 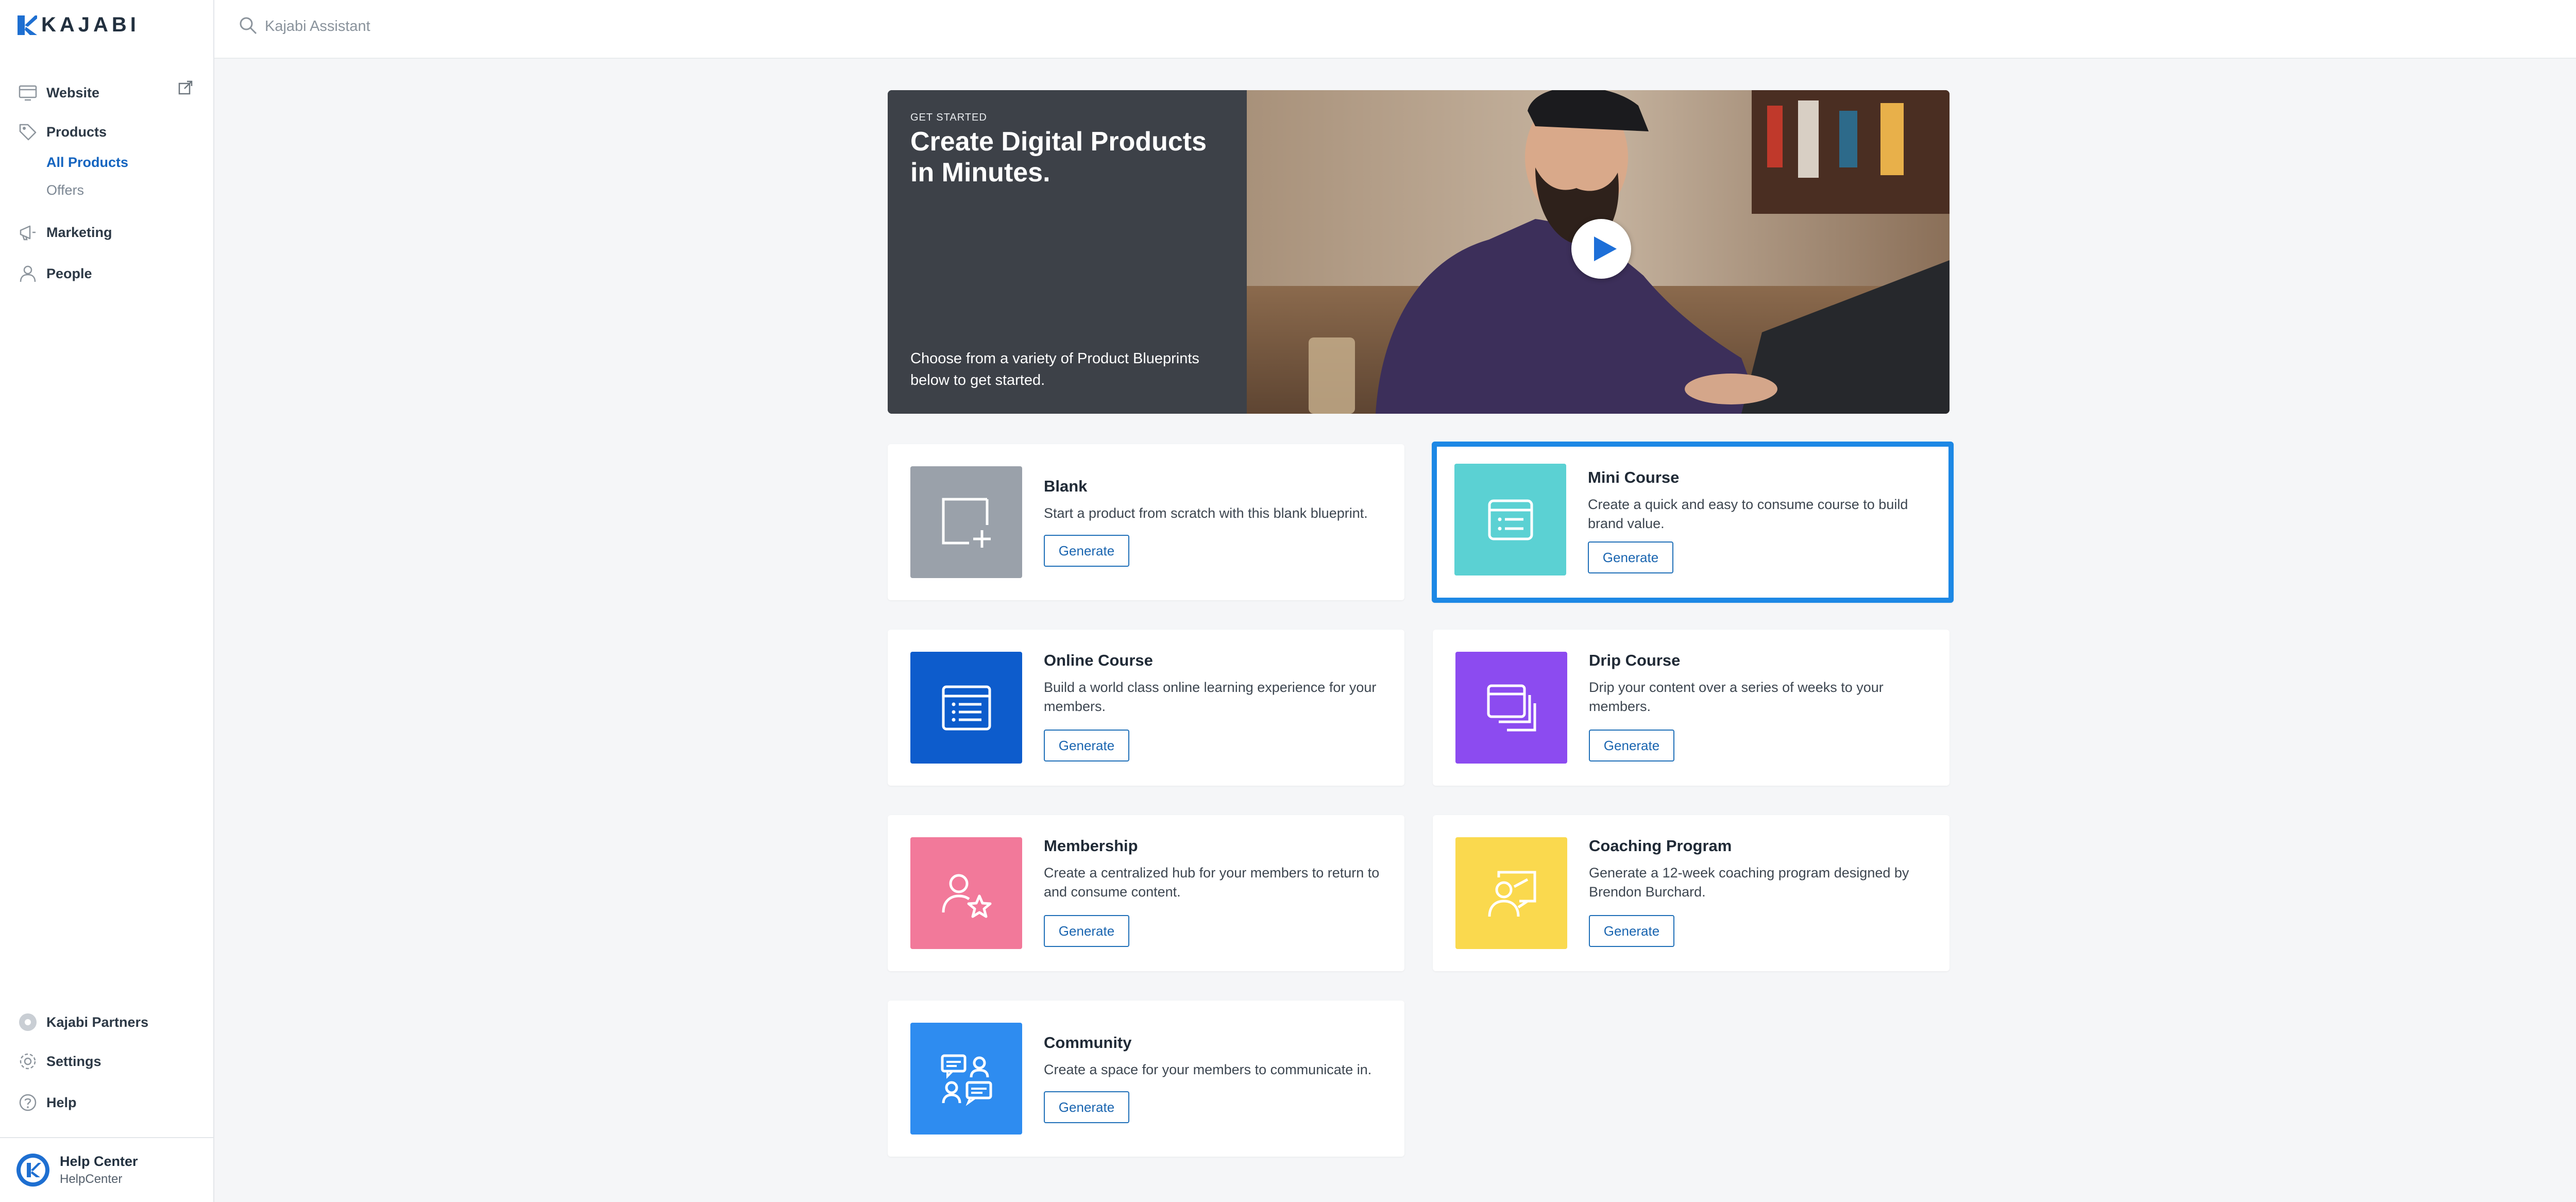 I want to click on blueprint-title: Blank, so click(x=1066, y=486).